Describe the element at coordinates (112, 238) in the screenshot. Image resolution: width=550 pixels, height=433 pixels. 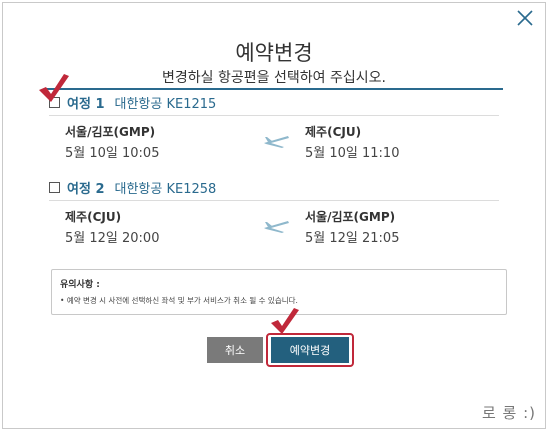
I see `segment-2-departure-datetime: 5월 12일 20:00` at that location.